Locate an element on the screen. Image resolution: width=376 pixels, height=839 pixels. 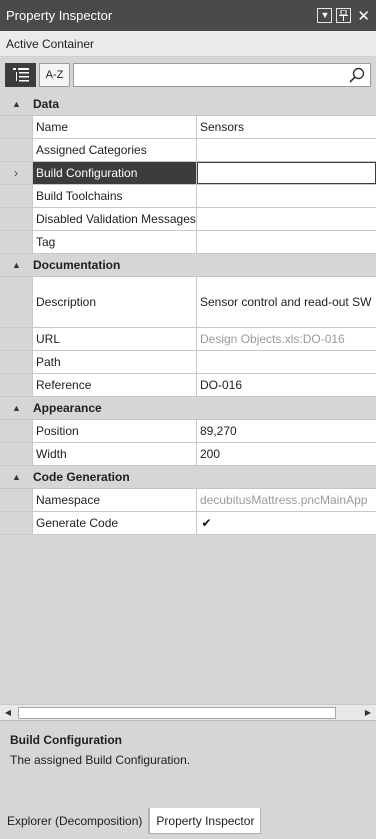
category-header: ▲ Appearance is located at coordinates (188, 408).